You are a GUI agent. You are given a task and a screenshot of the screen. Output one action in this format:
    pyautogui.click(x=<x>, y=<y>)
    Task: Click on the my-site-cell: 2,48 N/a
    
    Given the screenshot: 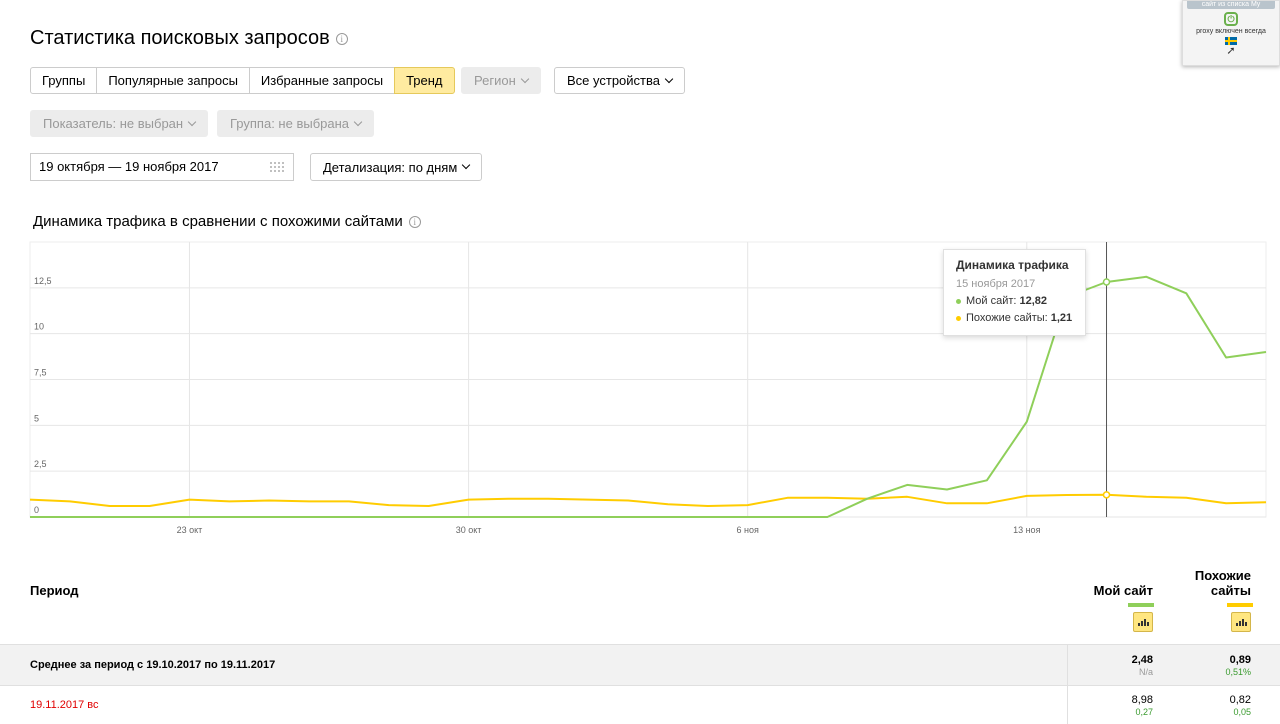 What is the action you would take?
    pyautogui.click(x=1142, y=665)
    